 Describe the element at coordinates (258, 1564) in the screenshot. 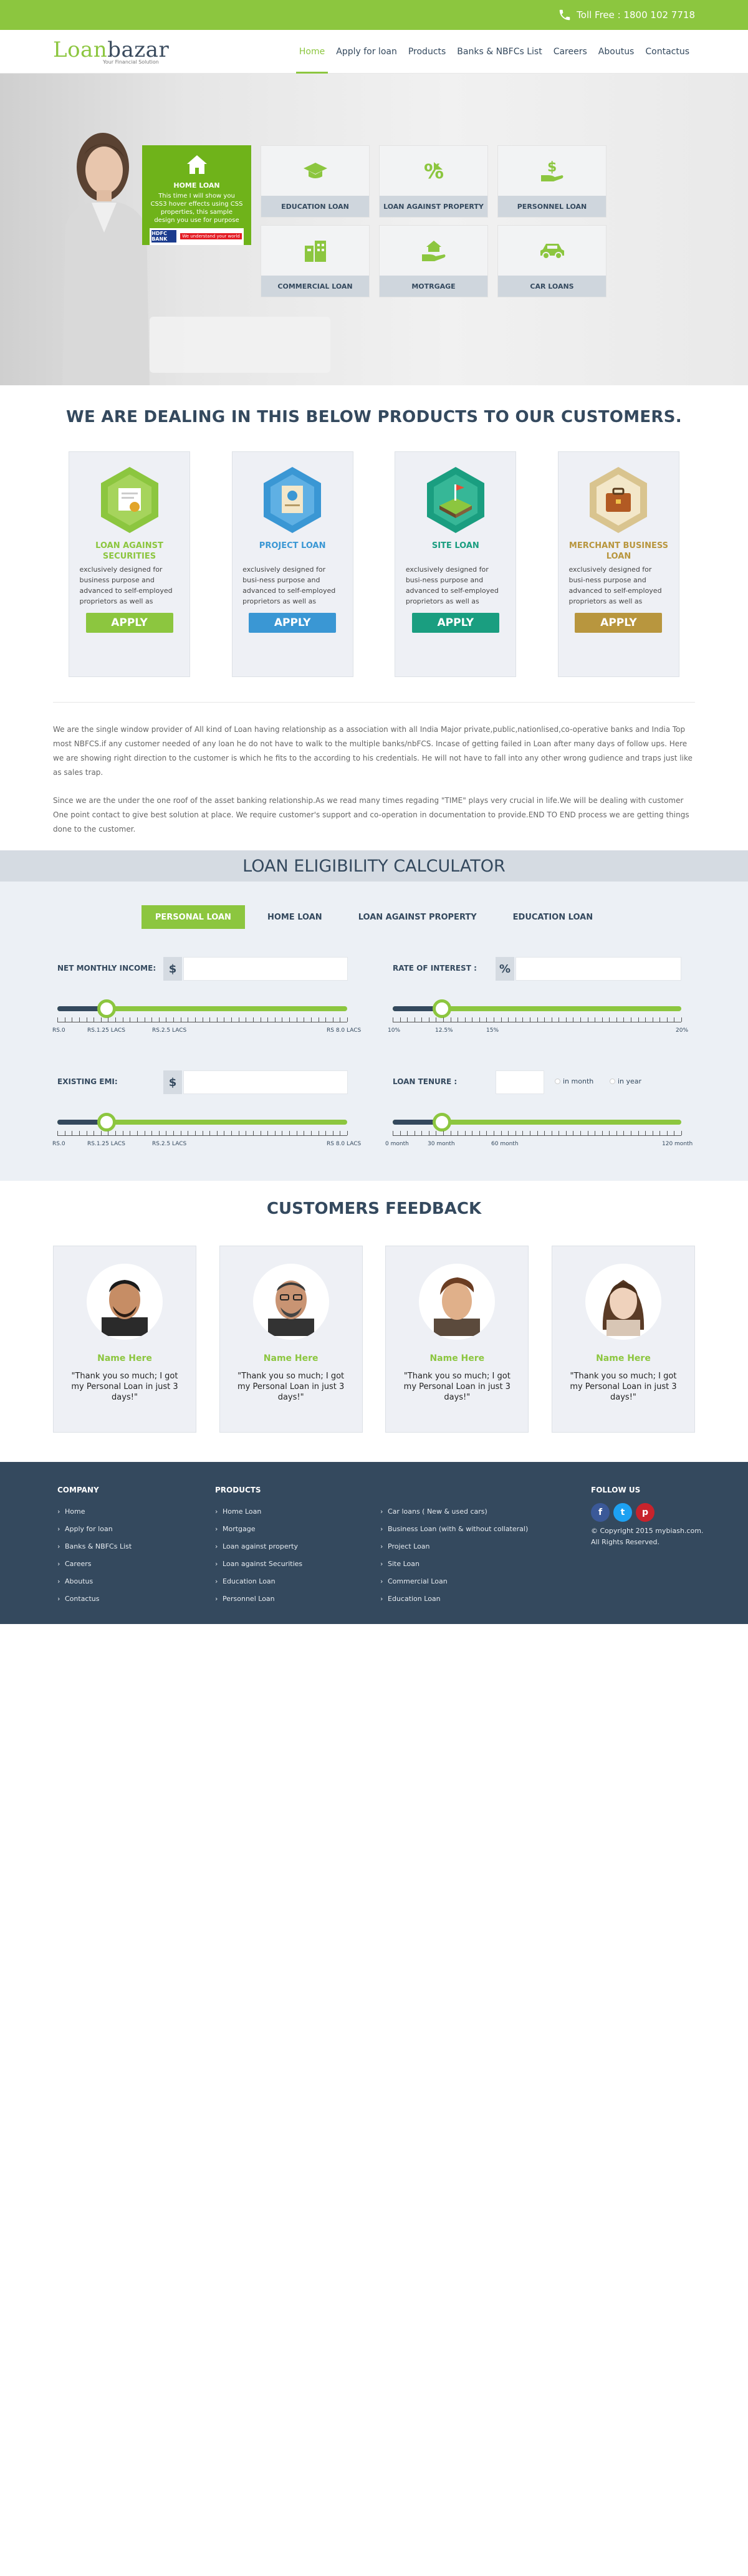

I see `footer-link: Loan against Securities` at that location.